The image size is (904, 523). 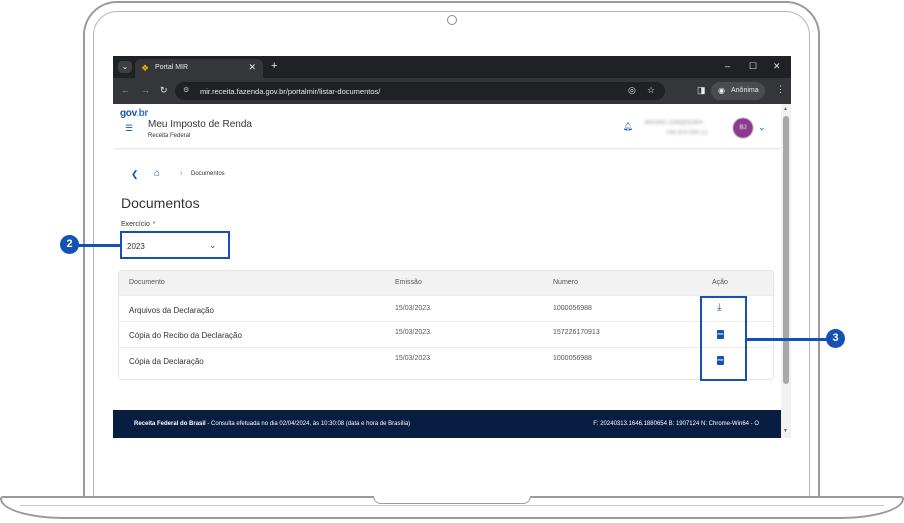 I want to click on back-chevron-icon: ❮, so click(x=135, y=174).